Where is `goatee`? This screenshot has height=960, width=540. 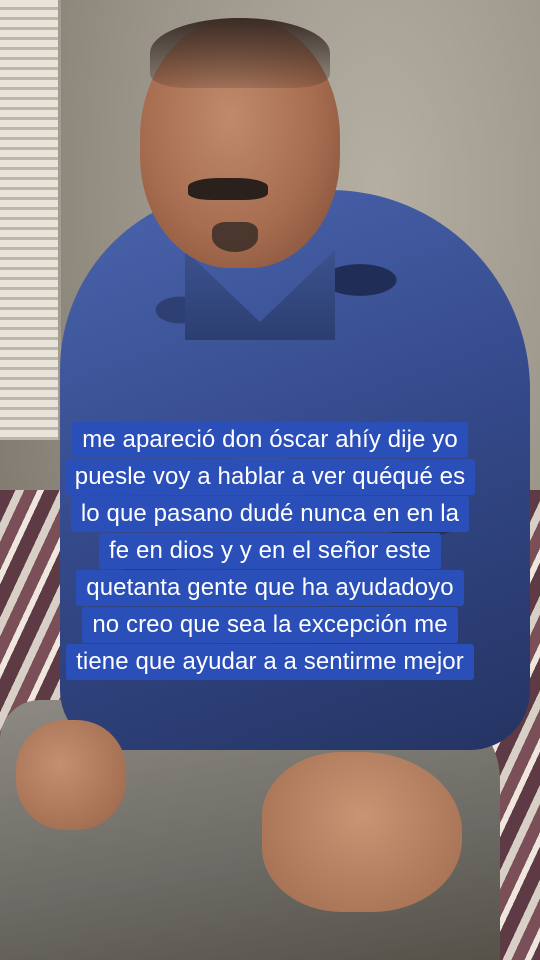 goatee is located at coordinates (235, 237).